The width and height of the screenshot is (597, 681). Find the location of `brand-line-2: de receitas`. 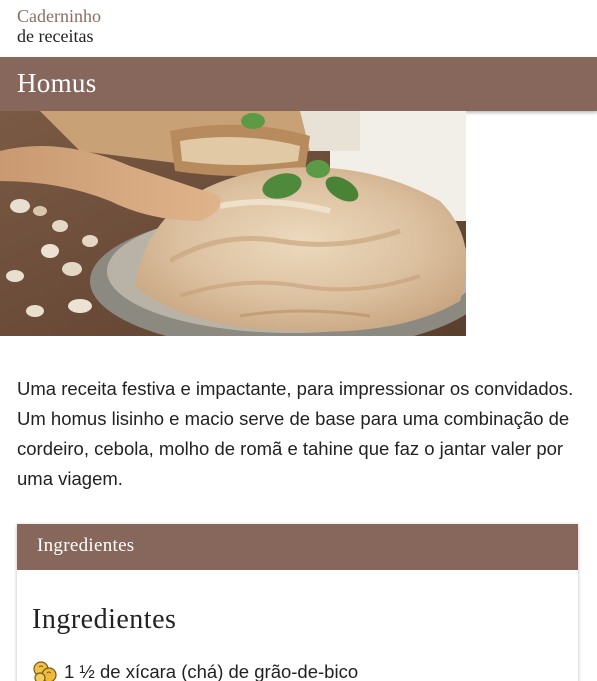

brand-line-2: de receitas is located at coordinates (55, 36).